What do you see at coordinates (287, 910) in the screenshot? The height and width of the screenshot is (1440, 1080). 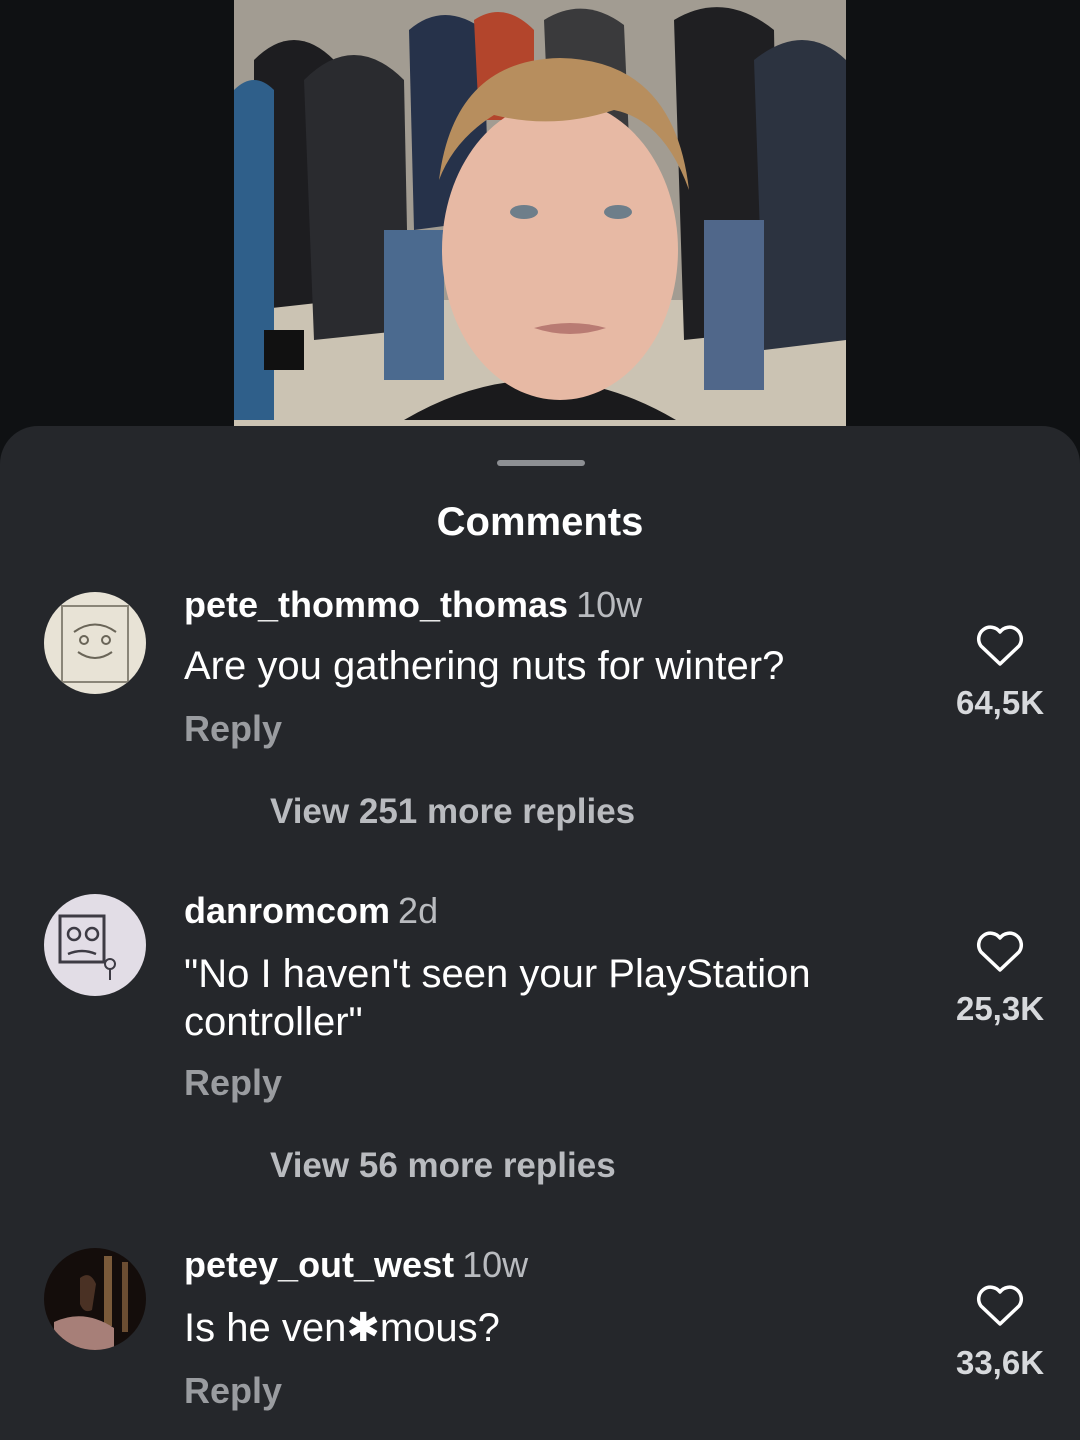 I see `username: danromcom` at bounding box center [287, 910].